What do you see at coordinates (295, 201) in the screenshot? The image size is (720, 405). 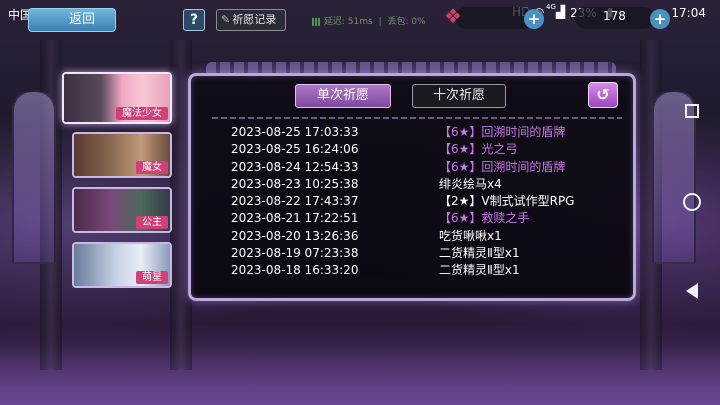 I see `record-date: 2023-08-22 17:43:37` at bounding box center [295, 201].